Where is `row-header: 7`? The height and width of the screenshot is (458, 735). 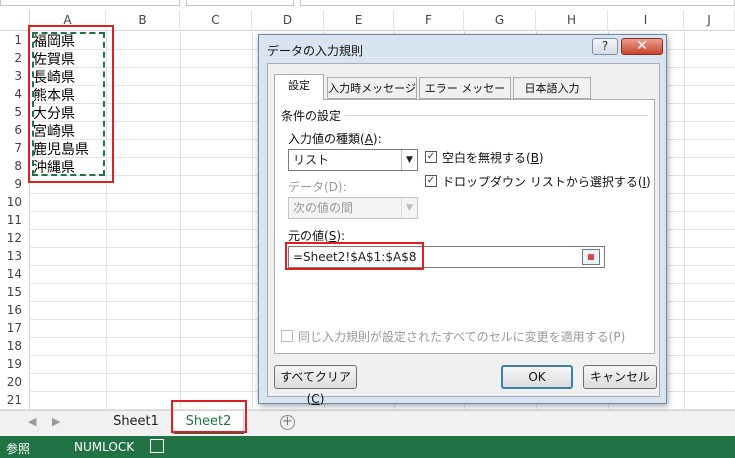
row-header: 7 is located at coordinates (15, 148).